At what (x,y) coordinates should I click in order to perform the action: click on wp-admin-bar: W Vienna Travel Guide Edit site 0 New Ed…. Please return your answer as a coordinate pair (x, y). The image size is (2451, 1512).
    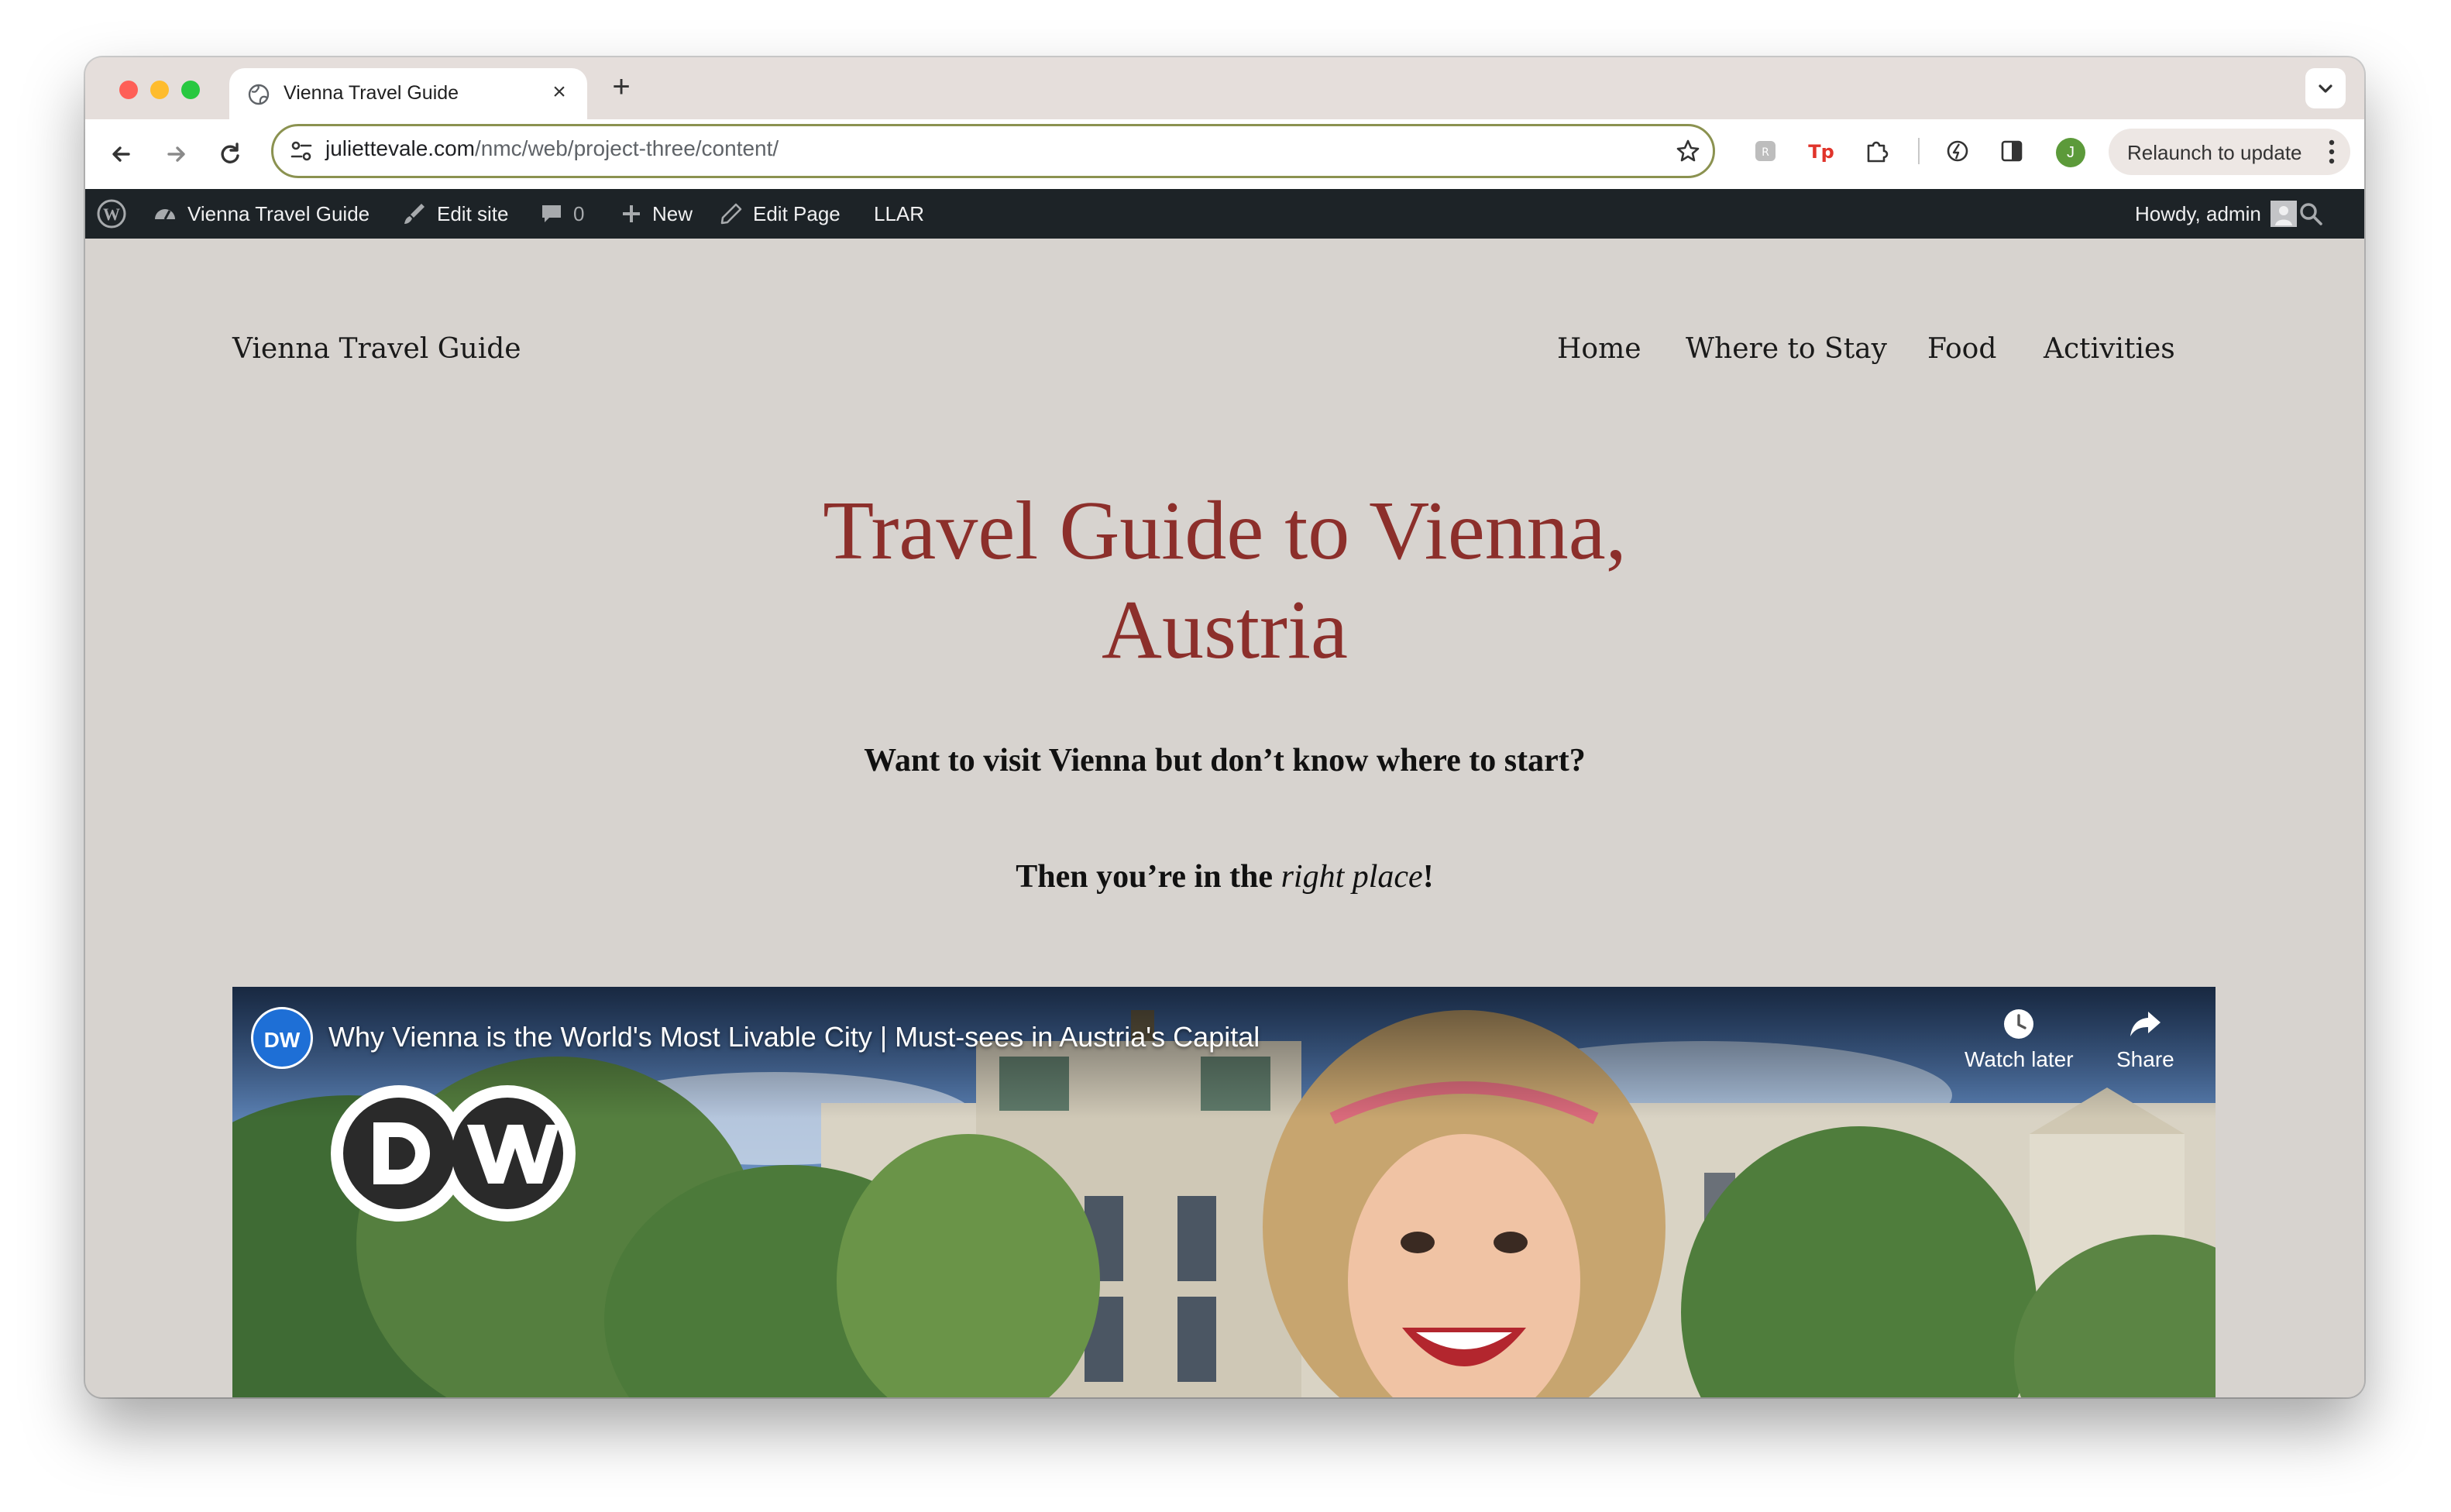
    Looking at the image, I should click on (1224, 214).